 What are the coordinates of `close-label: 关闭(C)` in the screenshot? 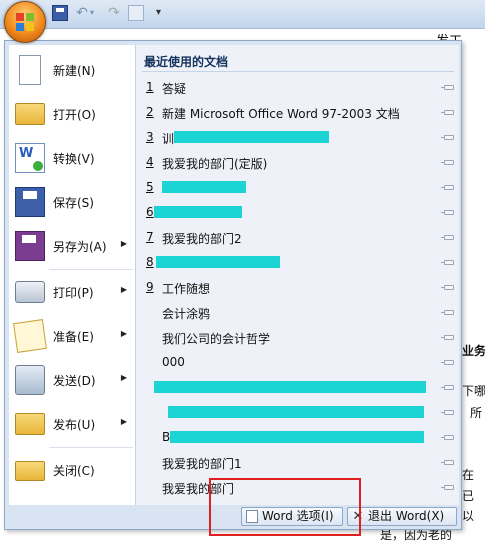 It's located at (74, 471).